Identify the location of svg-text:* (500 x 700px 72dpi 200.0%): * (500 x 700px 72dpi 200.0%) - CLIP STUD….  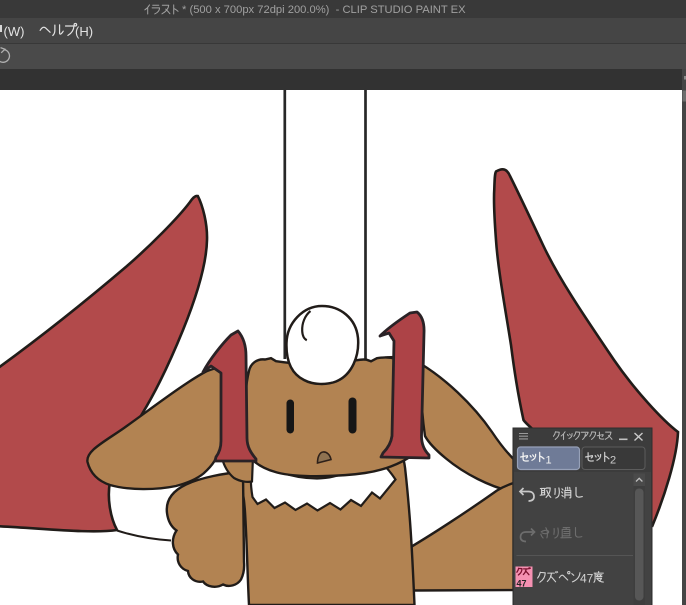
(324, 10).